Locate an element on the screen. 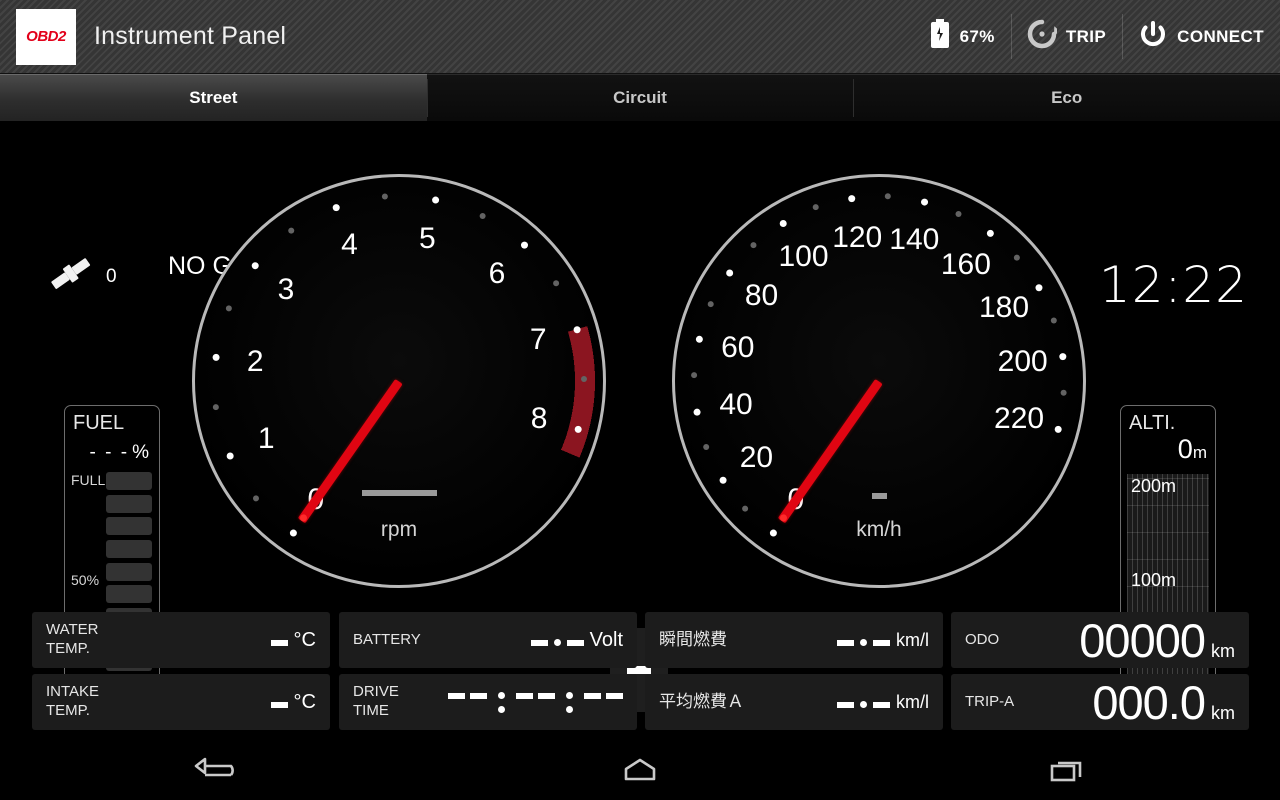 This screenshot has height=800, width=1280. satellite-icon is located at coordinates (71, 276).